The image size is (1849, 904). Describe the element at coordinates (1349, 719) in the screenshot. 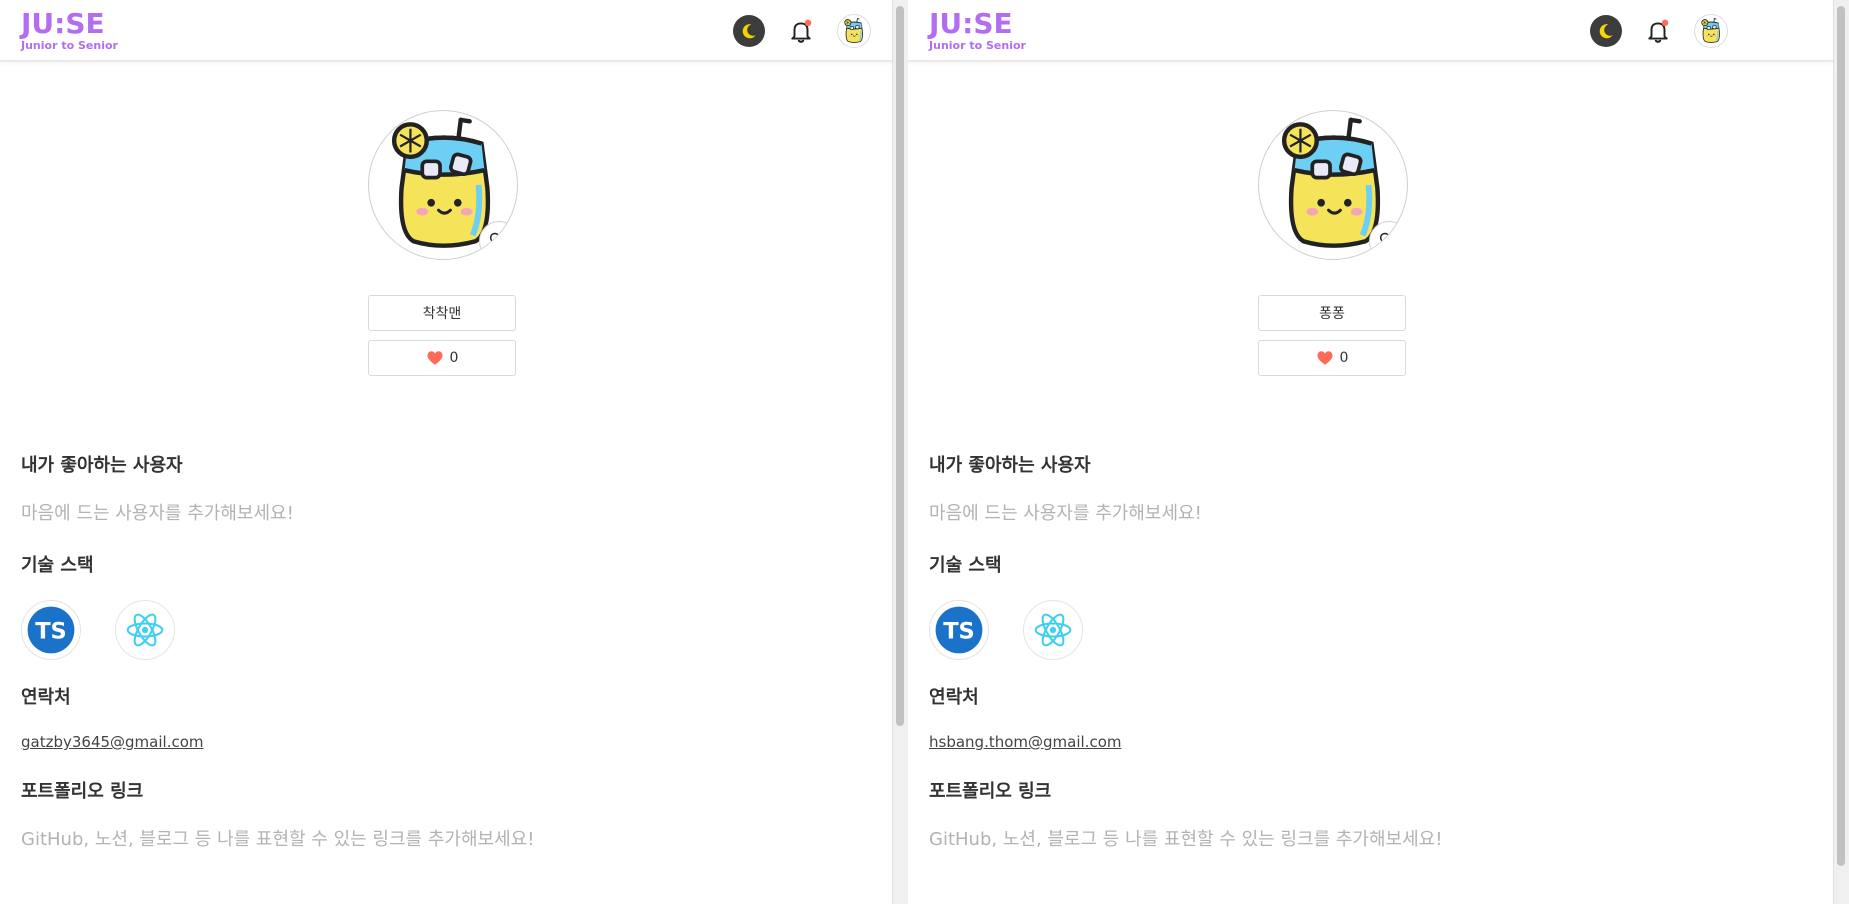

I see `contact-section: 연락처 hsbang.thom@gmail.com` at that location.